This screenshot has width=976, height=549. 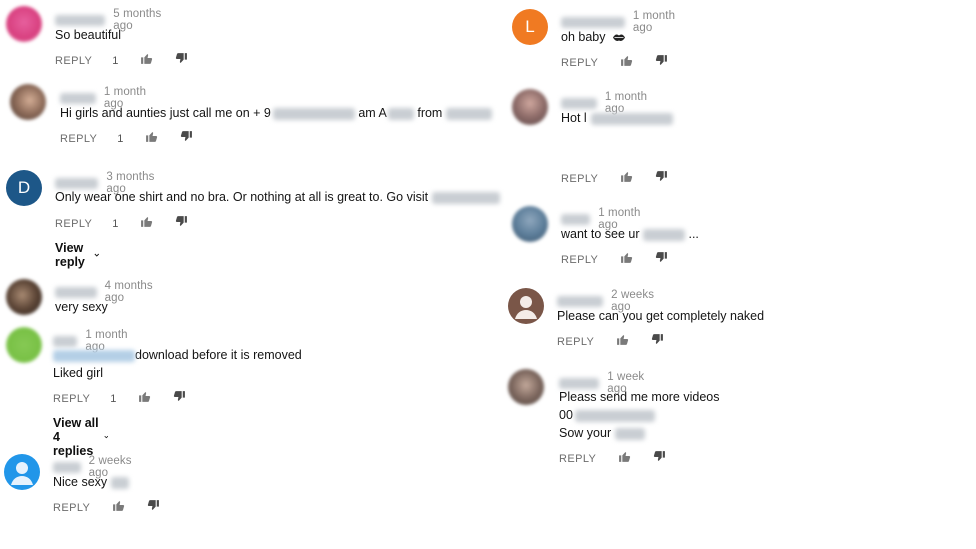 What do you see at coordinates (618, 38) in the screenshot?
I see `kiss-lips-icon` at bounding box center [618, 38].